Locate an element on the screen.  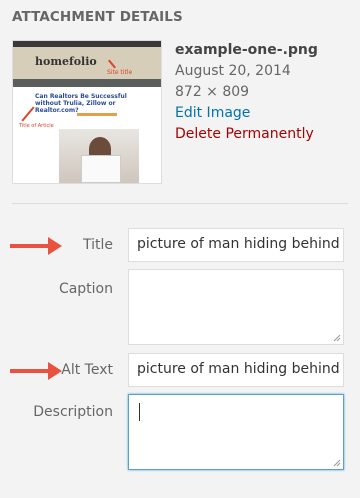
thumb-photo is located at coordinates (99, 156).